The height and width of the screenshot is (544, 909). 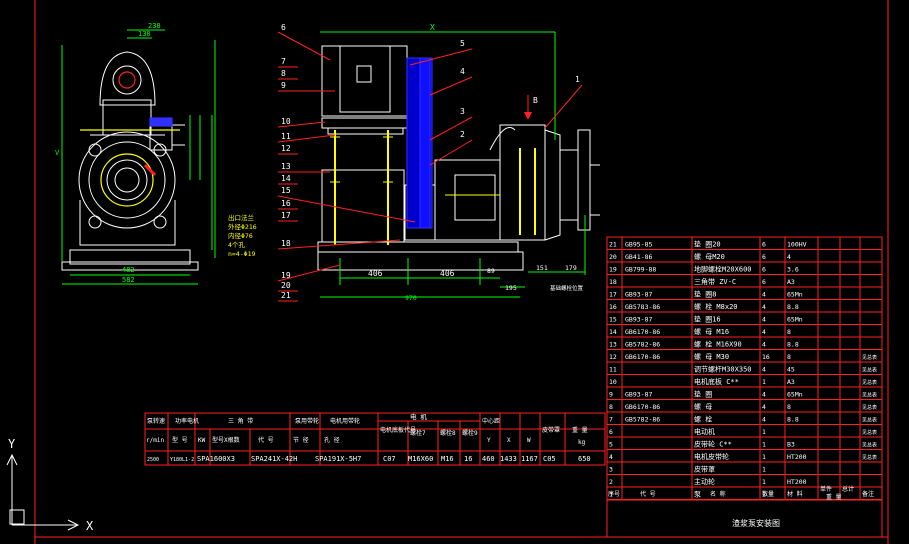 I want to click on spec-v-w: 1167, so click(x=529, y=459).